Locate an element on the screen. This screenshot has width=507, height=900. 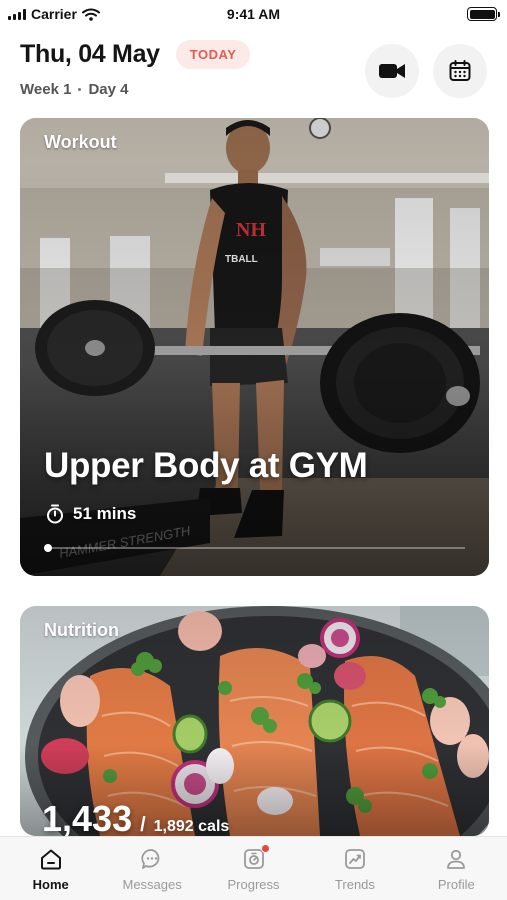
tab-home-label: Home is located at coordinates (50, 884).